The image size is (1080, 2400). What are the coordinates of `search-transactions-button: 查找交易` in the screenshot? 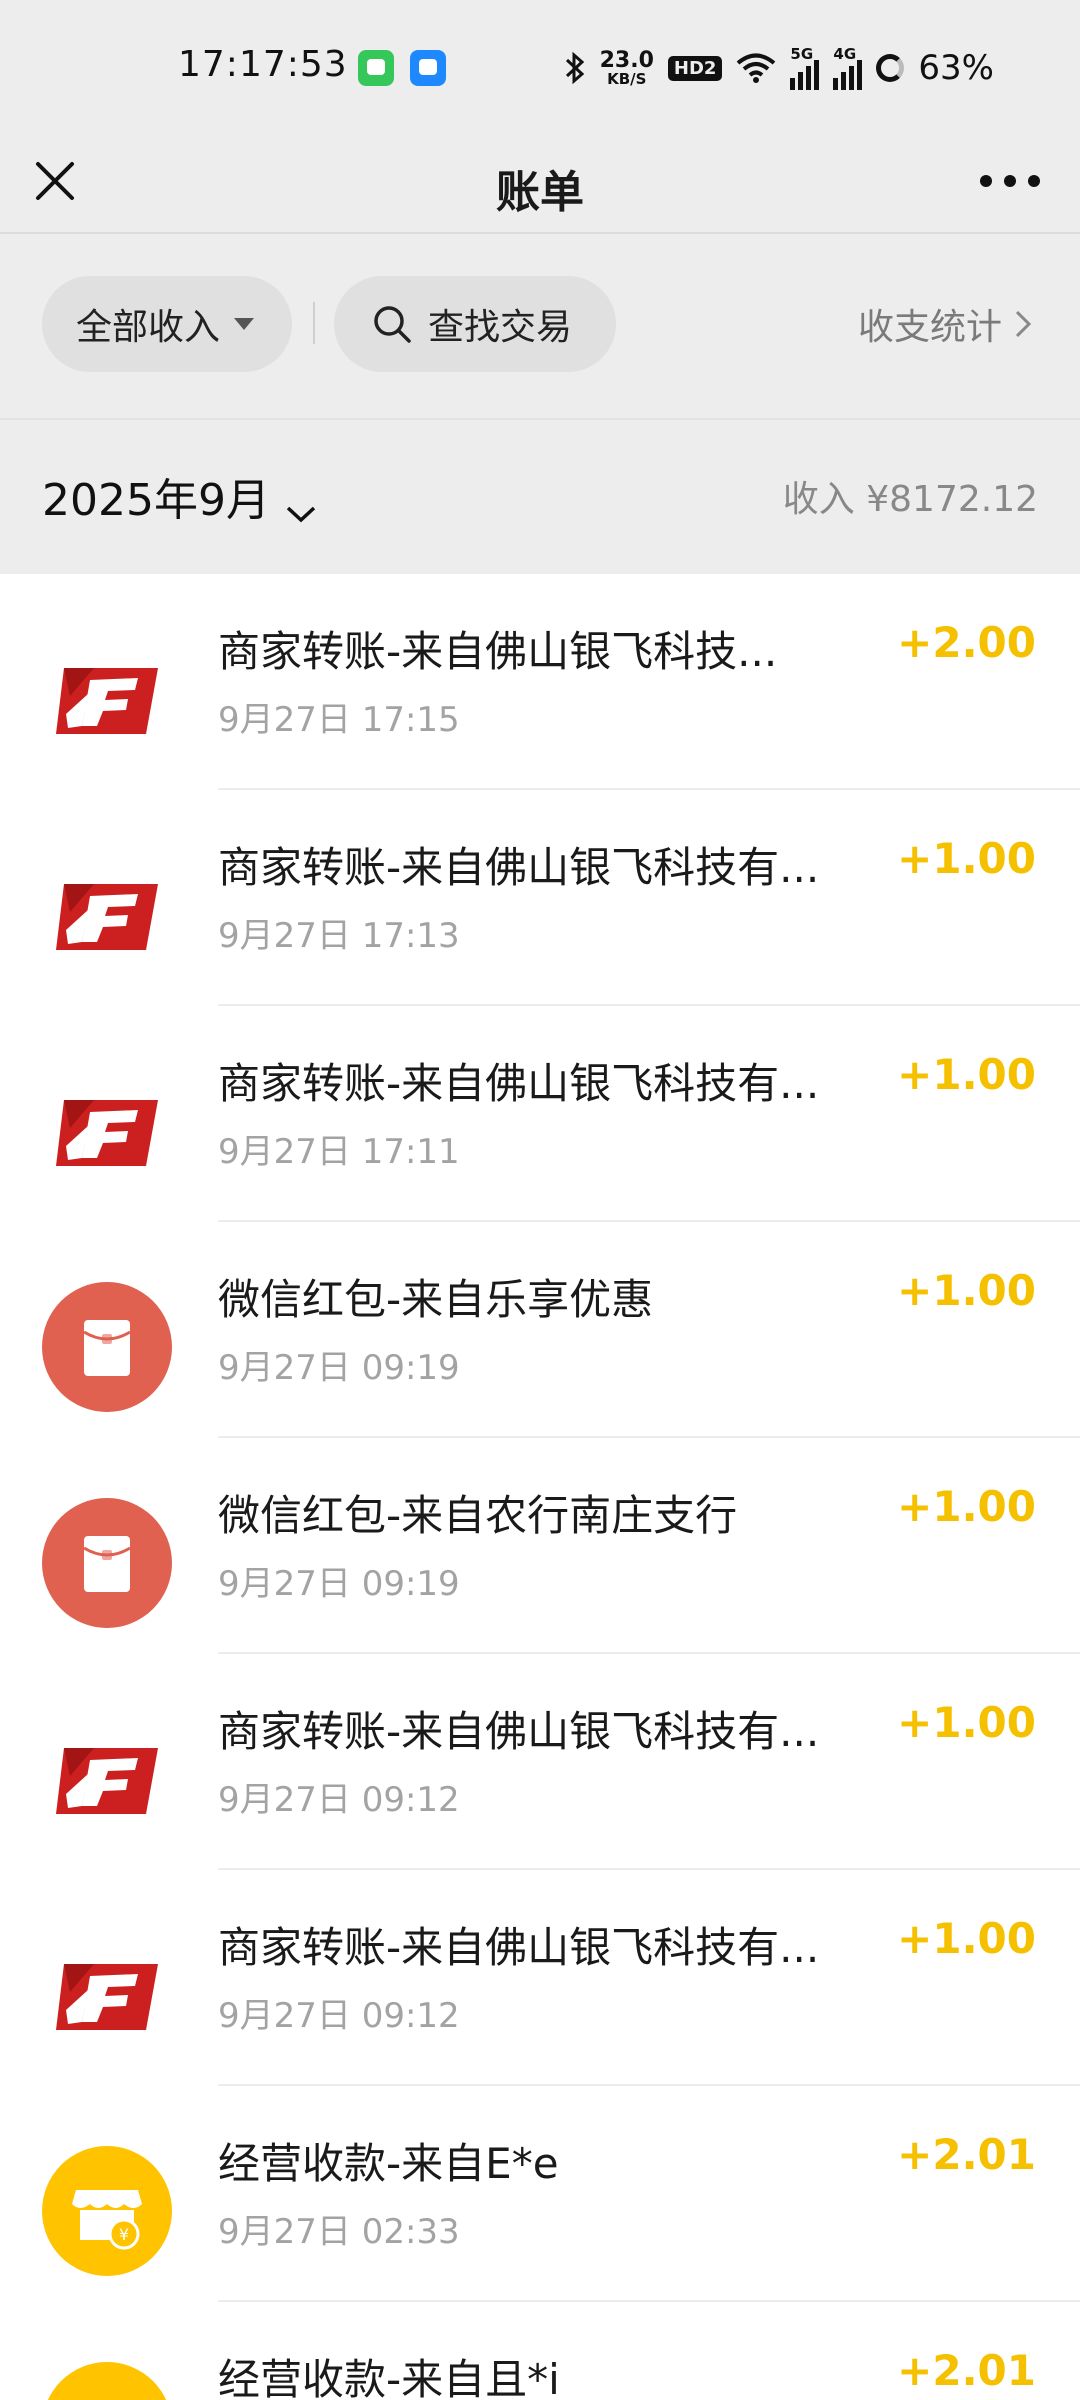 It's located at (475, 324).